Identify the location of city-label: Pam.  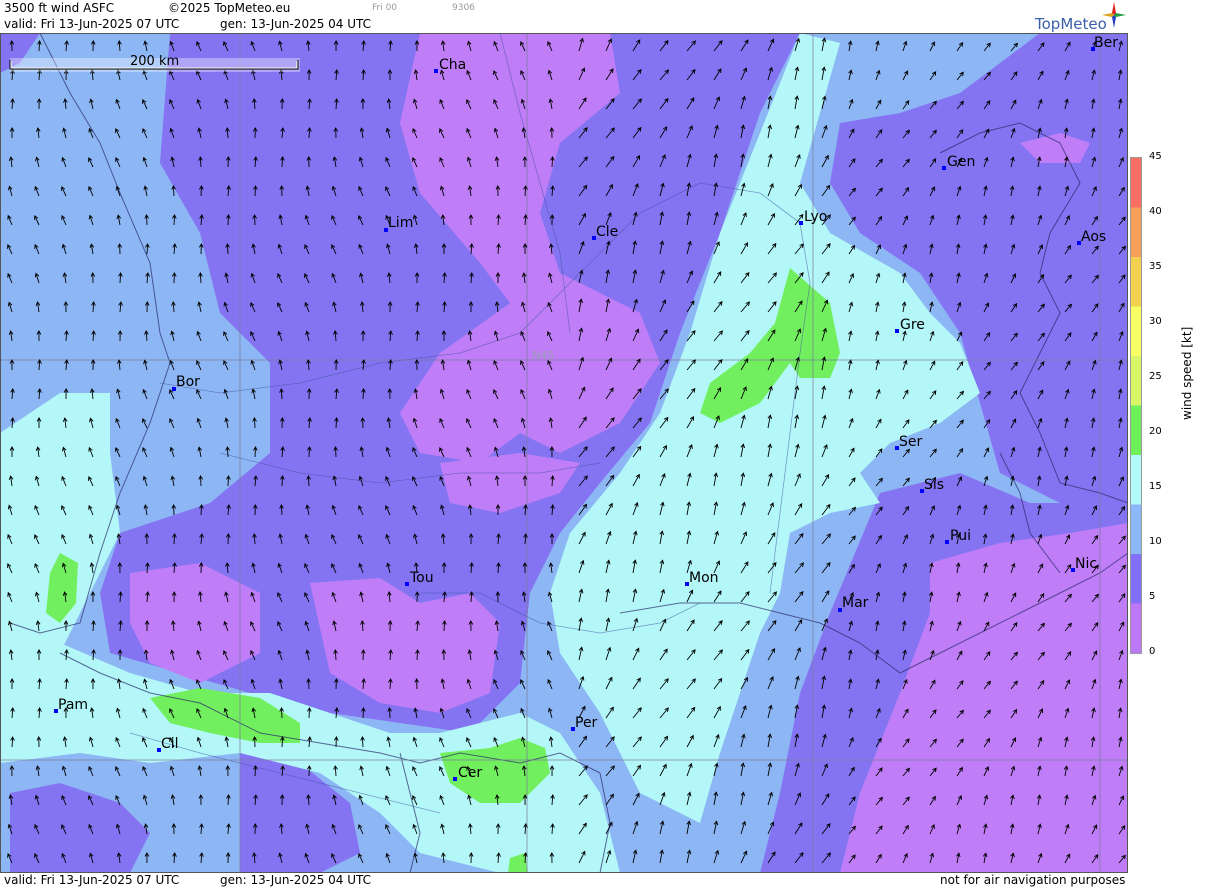
(73, 705).